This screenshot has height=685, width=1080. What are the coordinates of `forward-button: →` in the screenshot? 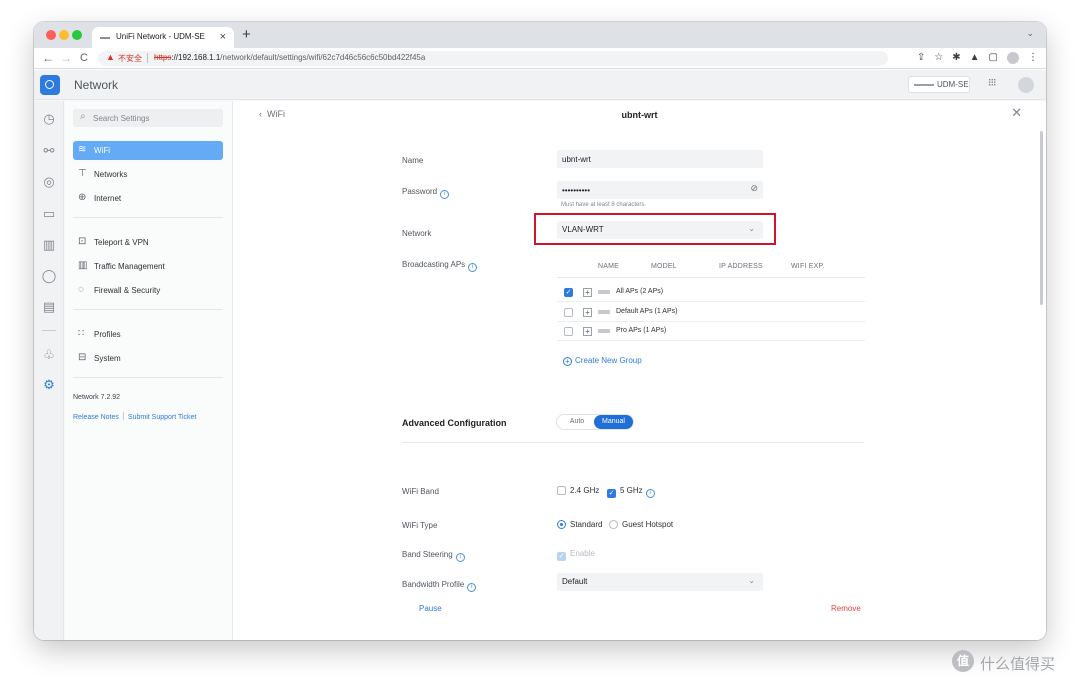 It's located at (66, 58).